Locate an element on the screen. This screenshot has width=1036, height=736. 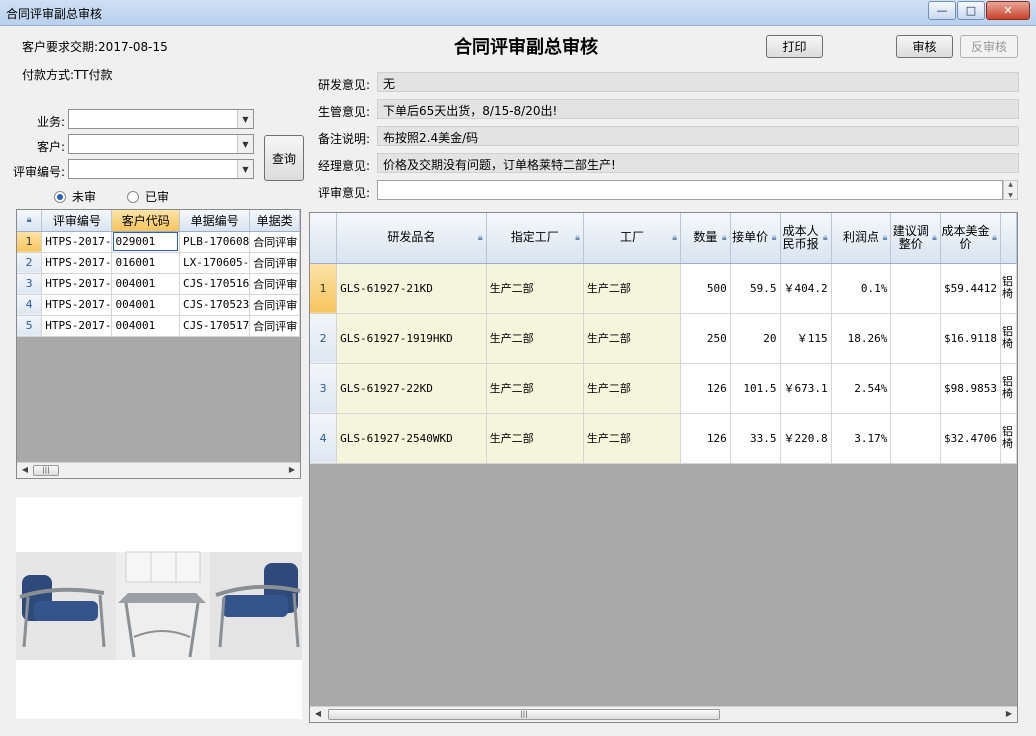
table-cell: 016001 is located at coordinates (145, 263).